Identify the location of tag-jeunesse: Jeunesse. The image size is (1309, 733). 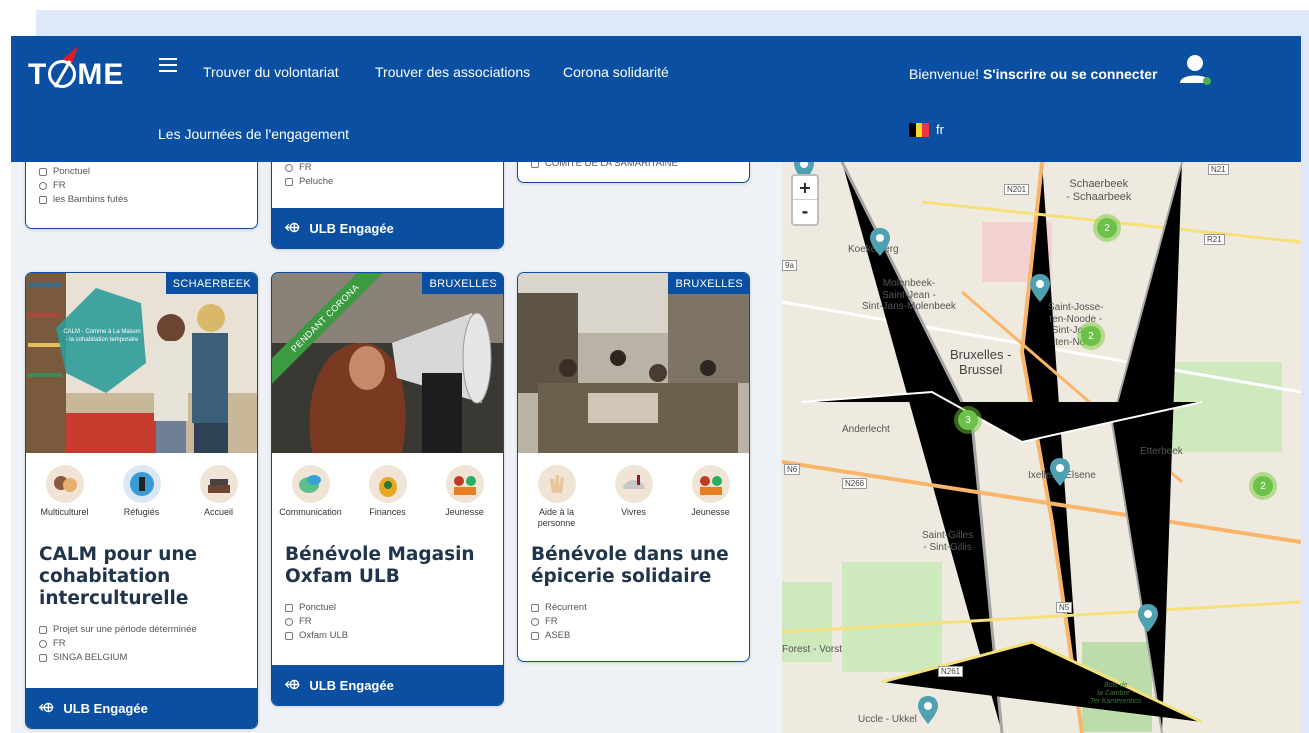
(465, 491).